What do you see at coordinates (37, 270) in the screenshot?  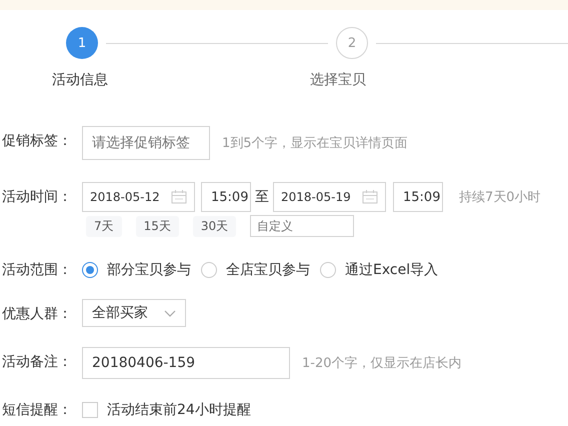 I see `field-label: 活动范围：` at bounding box center [37, 270].